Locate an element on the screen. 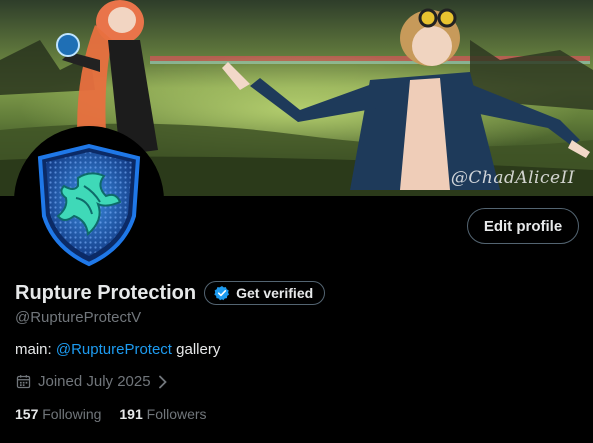 This screenshot has width=593, height=443. following-count: 157 is located at coordinates (27, 414).